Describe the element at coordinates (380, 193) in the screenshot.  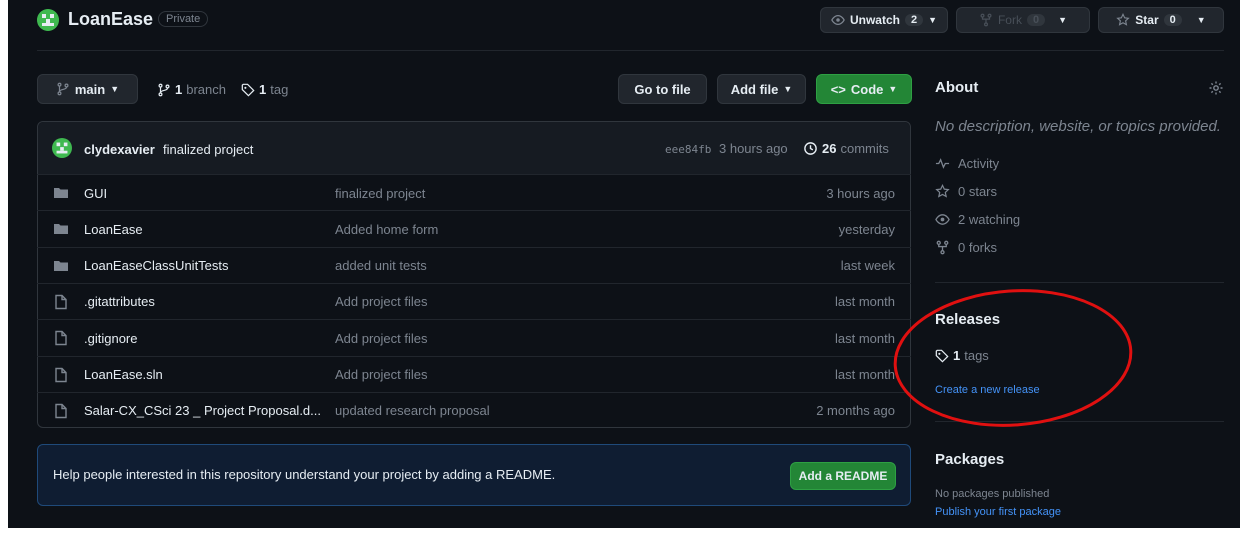
I see `file-commit-message: finalized project` at that location.